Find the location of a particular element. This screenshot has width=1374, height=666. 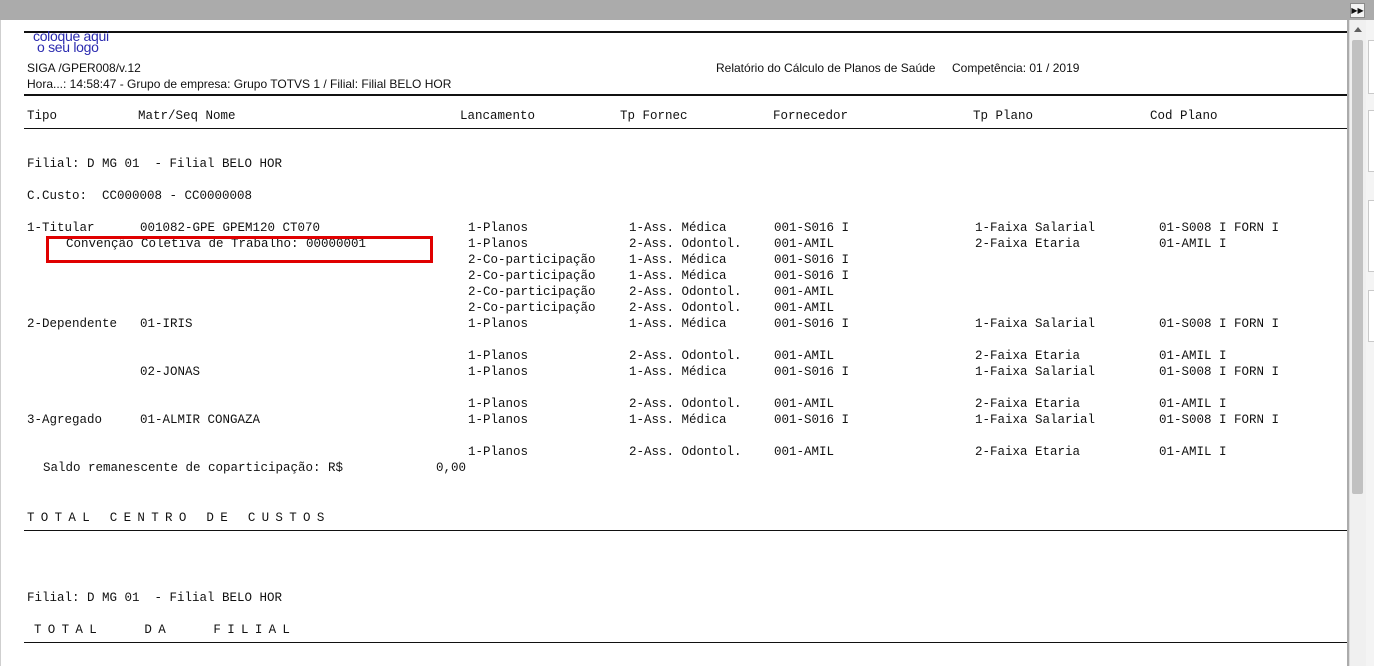

logo-line-2: o seu logo is located at coordinates (68, 47).